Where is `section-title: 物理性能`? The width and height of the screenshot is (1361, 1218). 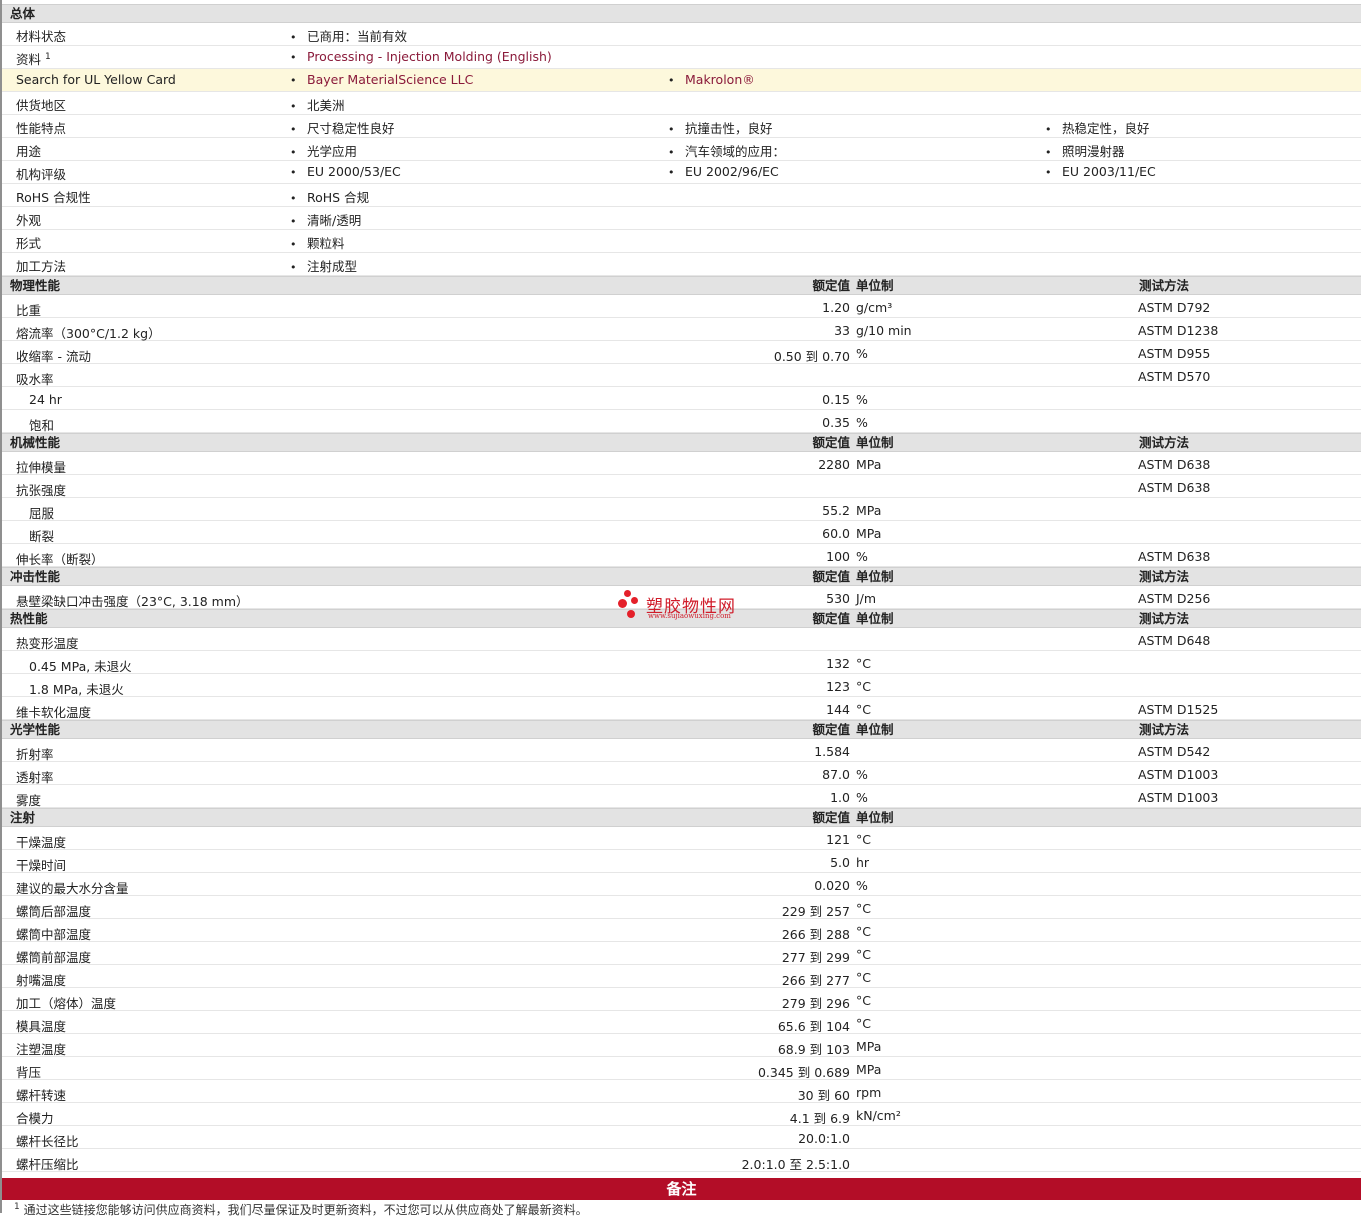 section-title: 物理性能 is located at coordinates (35, 285).